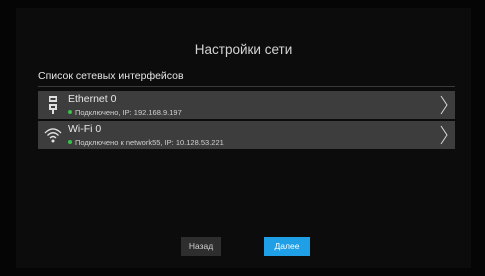  What do you see at coordinates (128, 112) in the screenshot?
I see `interface-status-text: Подключено, IP: 192.168.9.197` at bounding box center [128, 112].